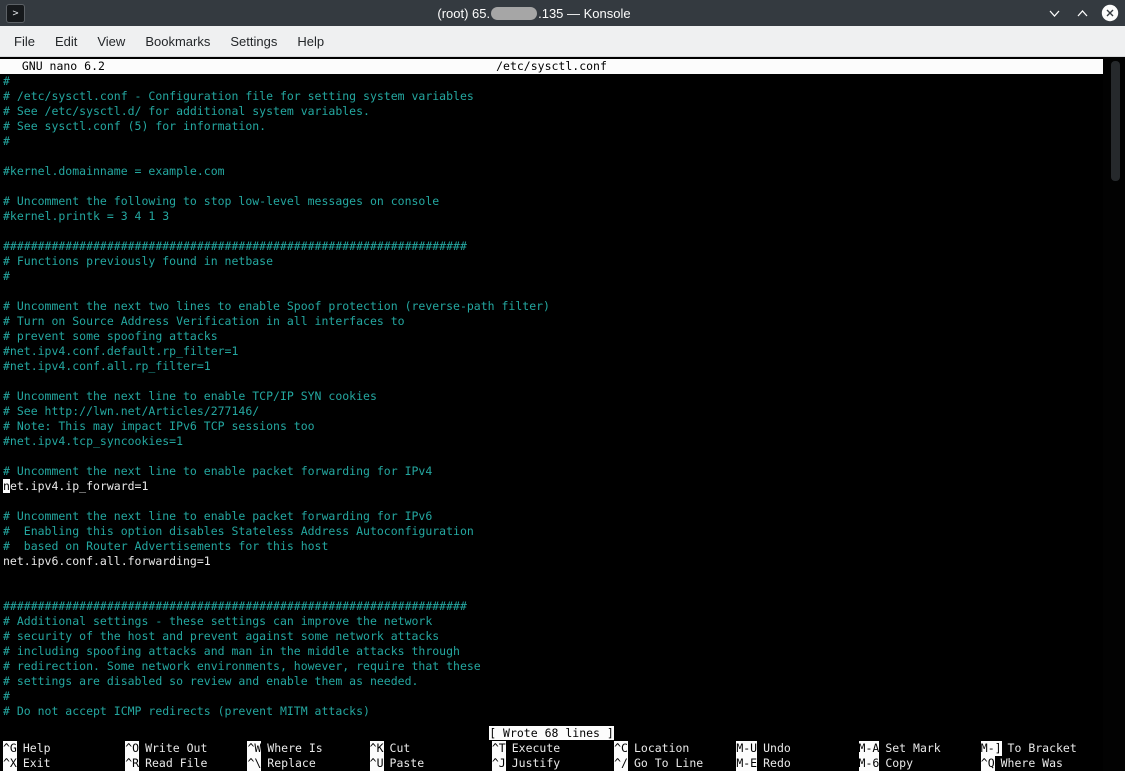  Describe the element at coordinates (253, 41) in the screenshot. I see `menu-item-settings: Settings` at that location.